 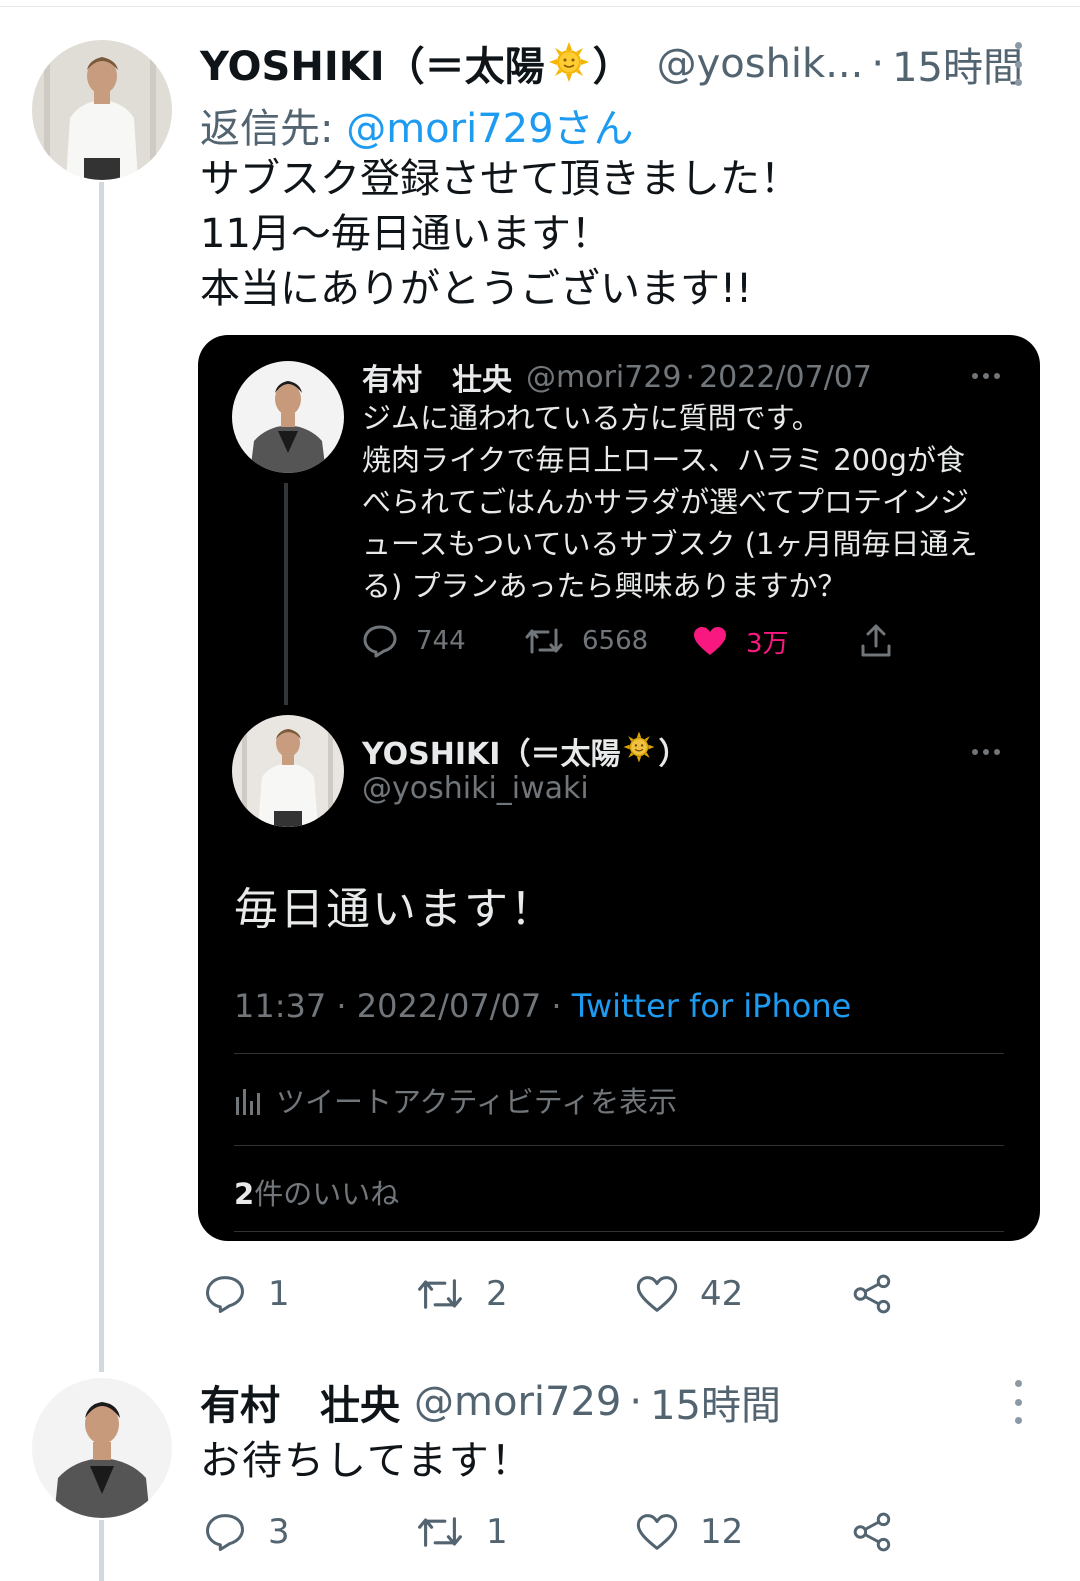 What do you see at coordinates (722, 1532) in the screenshot?
I see `like-count: 12` at bounding box center [722, 1532].